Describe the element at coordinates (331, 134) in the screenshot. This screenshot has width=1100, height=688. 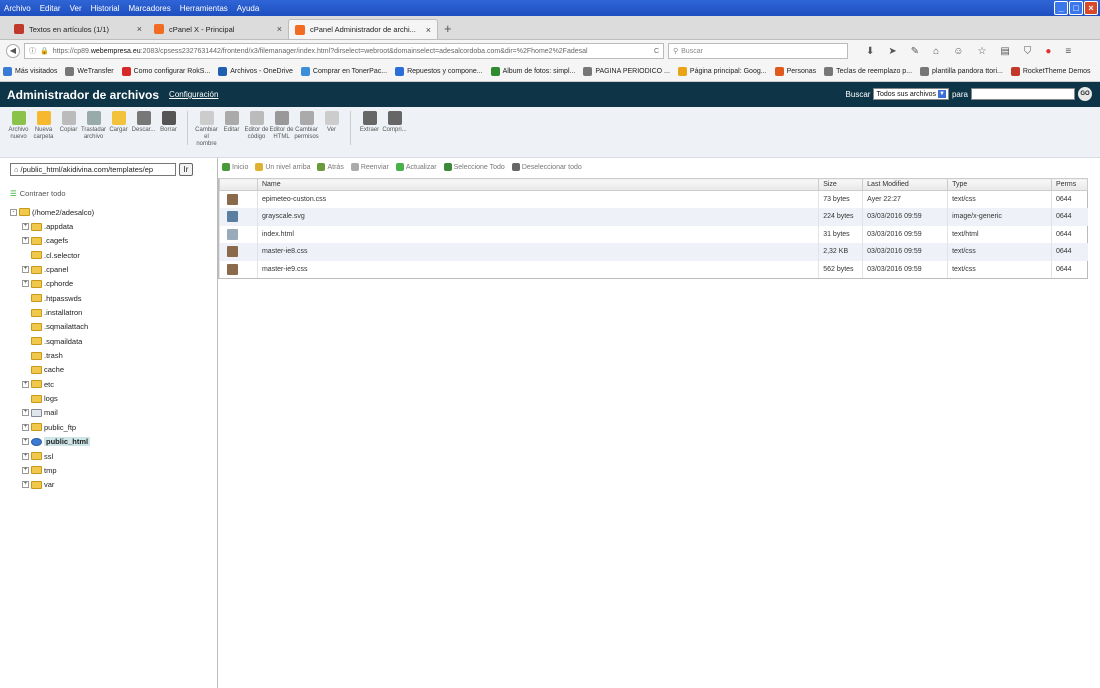
I see `toolbar-button-13: Ver` at that location.